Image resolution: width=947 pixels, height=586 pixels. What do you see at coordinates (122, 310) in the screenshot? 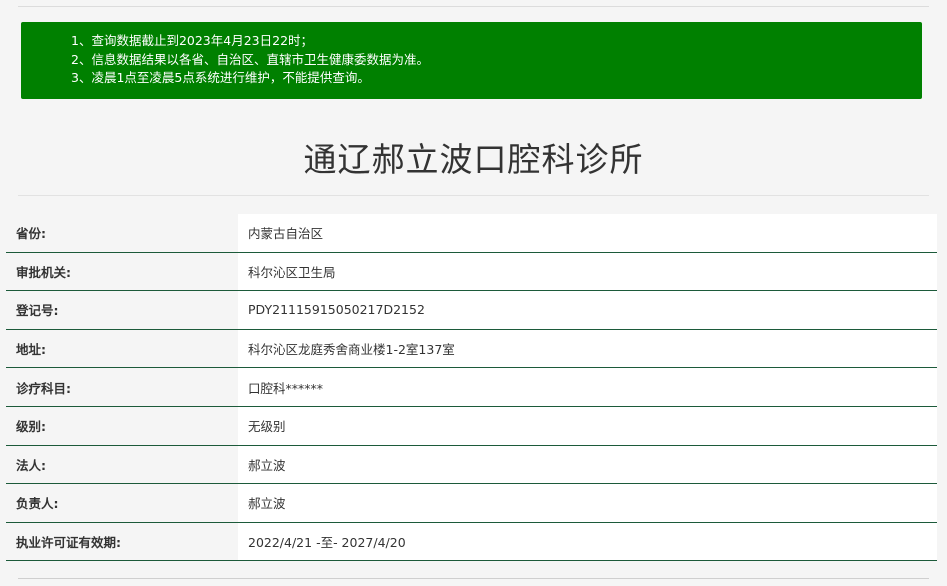
I see `row-label: 登记号:` at bounding box center [122, 310].